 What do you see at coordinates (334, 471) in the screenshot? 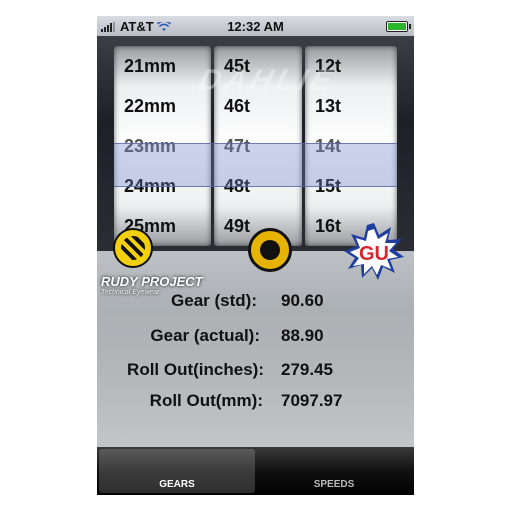
I see `tab-speeds: SPEEDS` at bounding box center [334, 471].